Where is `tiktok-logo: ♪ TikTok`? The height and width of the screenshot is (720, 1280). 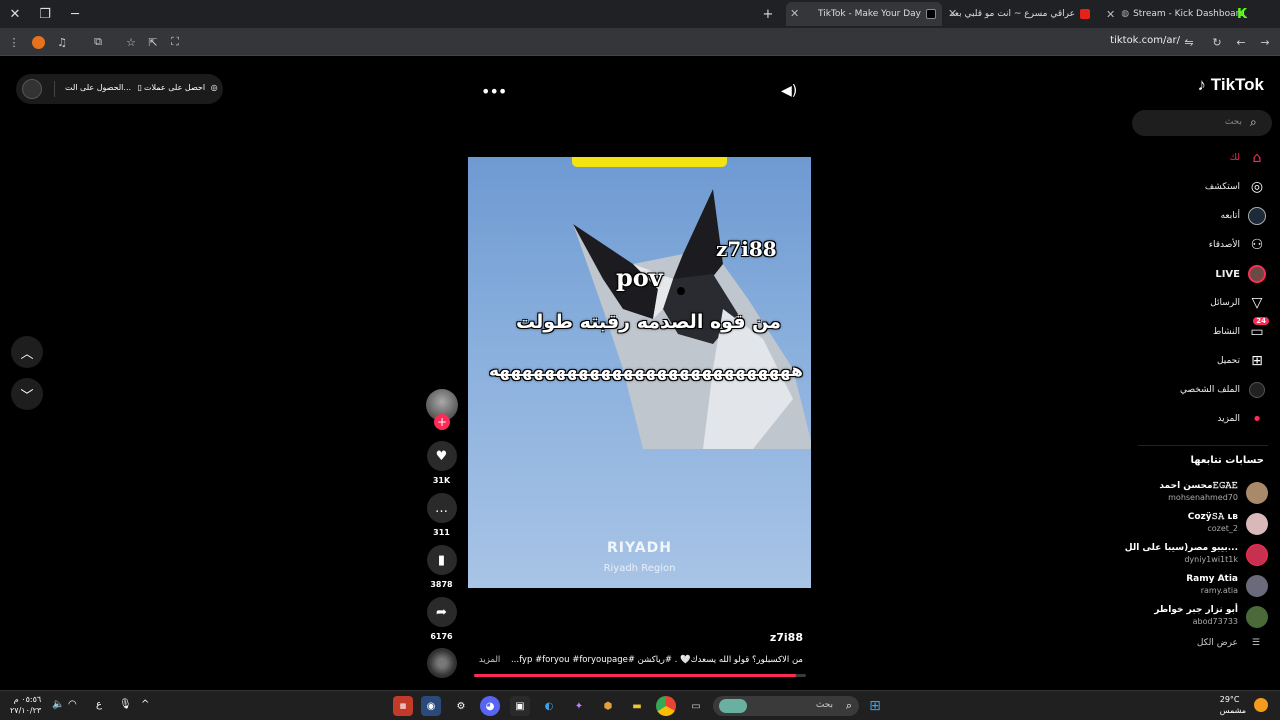
tiktok-logo: ♪ TikTok is located at coordinates (1231, 85).